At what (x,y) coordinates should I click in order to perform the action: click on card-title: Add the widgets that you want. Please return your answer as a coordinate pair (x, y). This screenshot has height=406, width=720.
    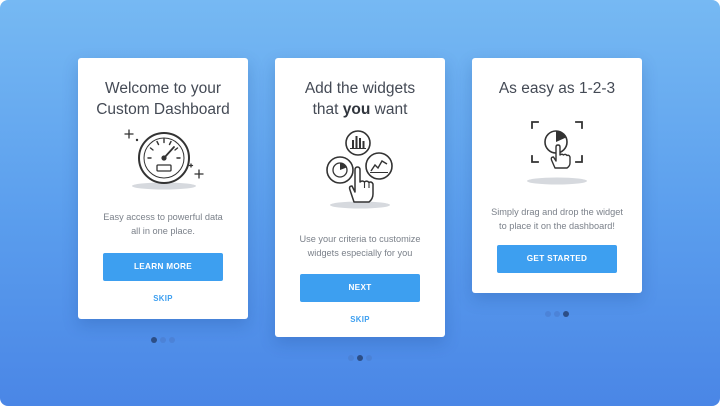
    Looking at the image, I should click on (360, 99).